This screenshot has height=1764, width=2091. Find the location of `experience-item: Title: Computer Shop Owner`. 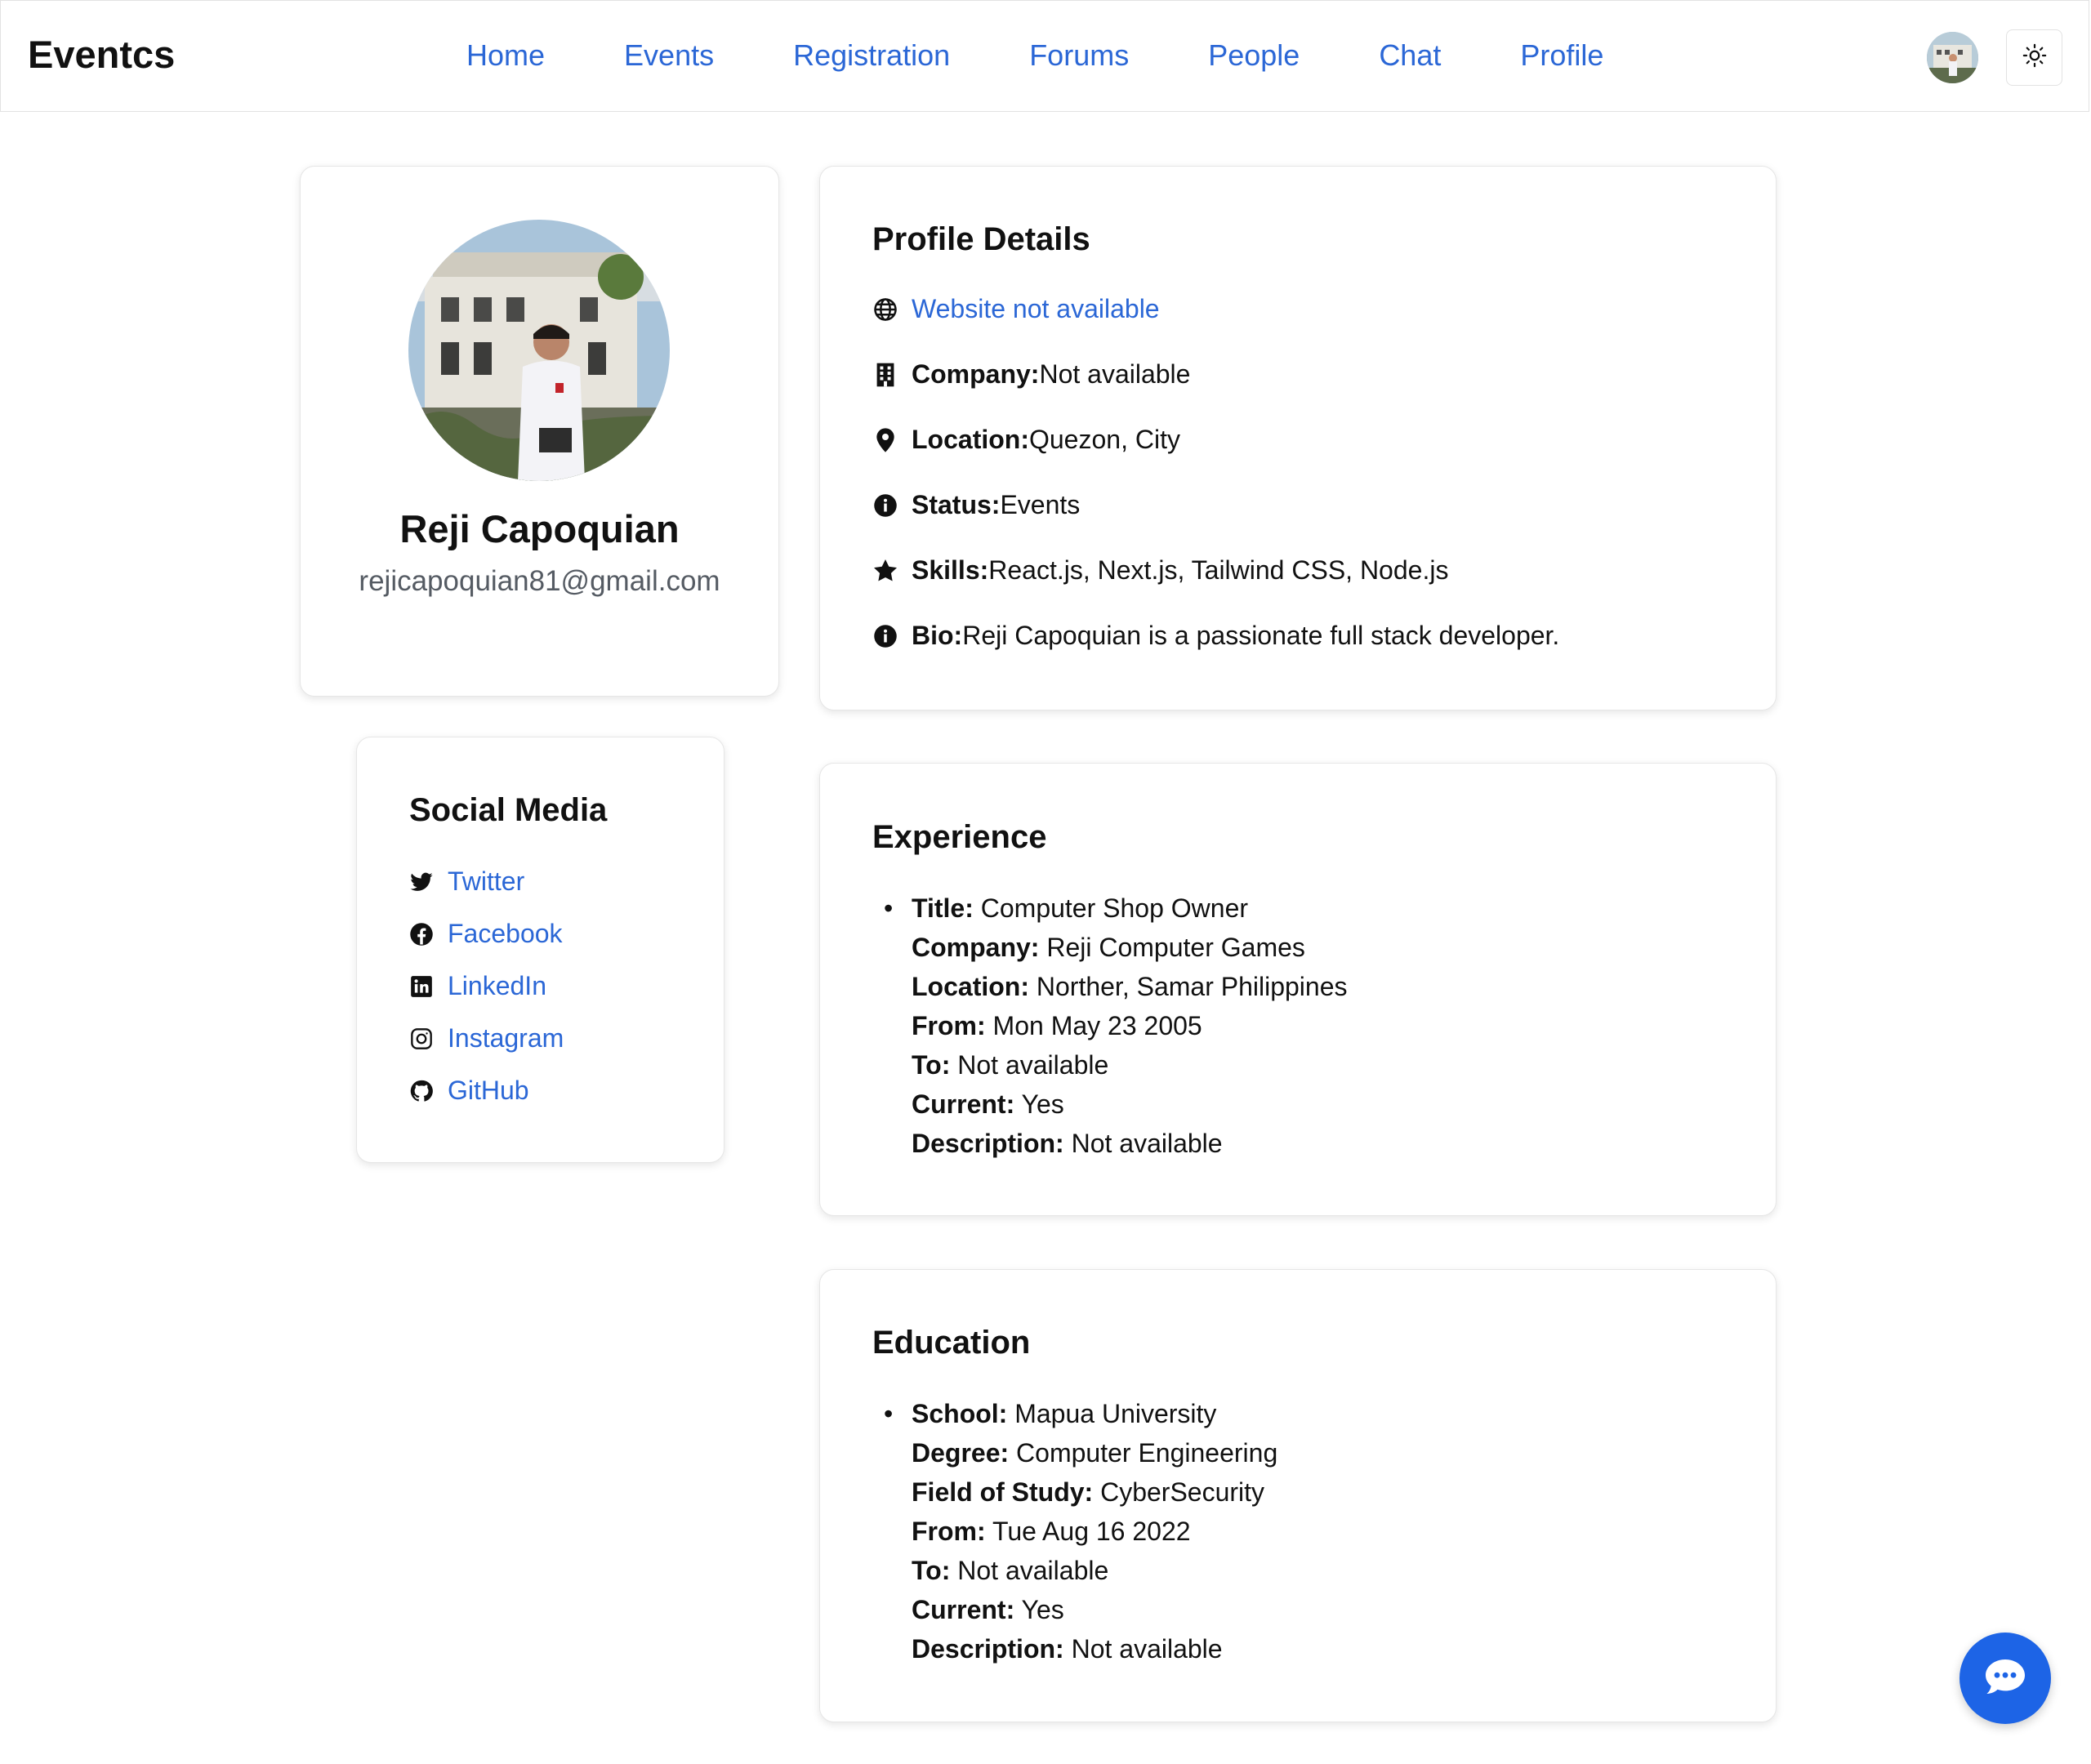

experience-item: Title: Computer Shop Owner is located at coordinates (1080, 908).